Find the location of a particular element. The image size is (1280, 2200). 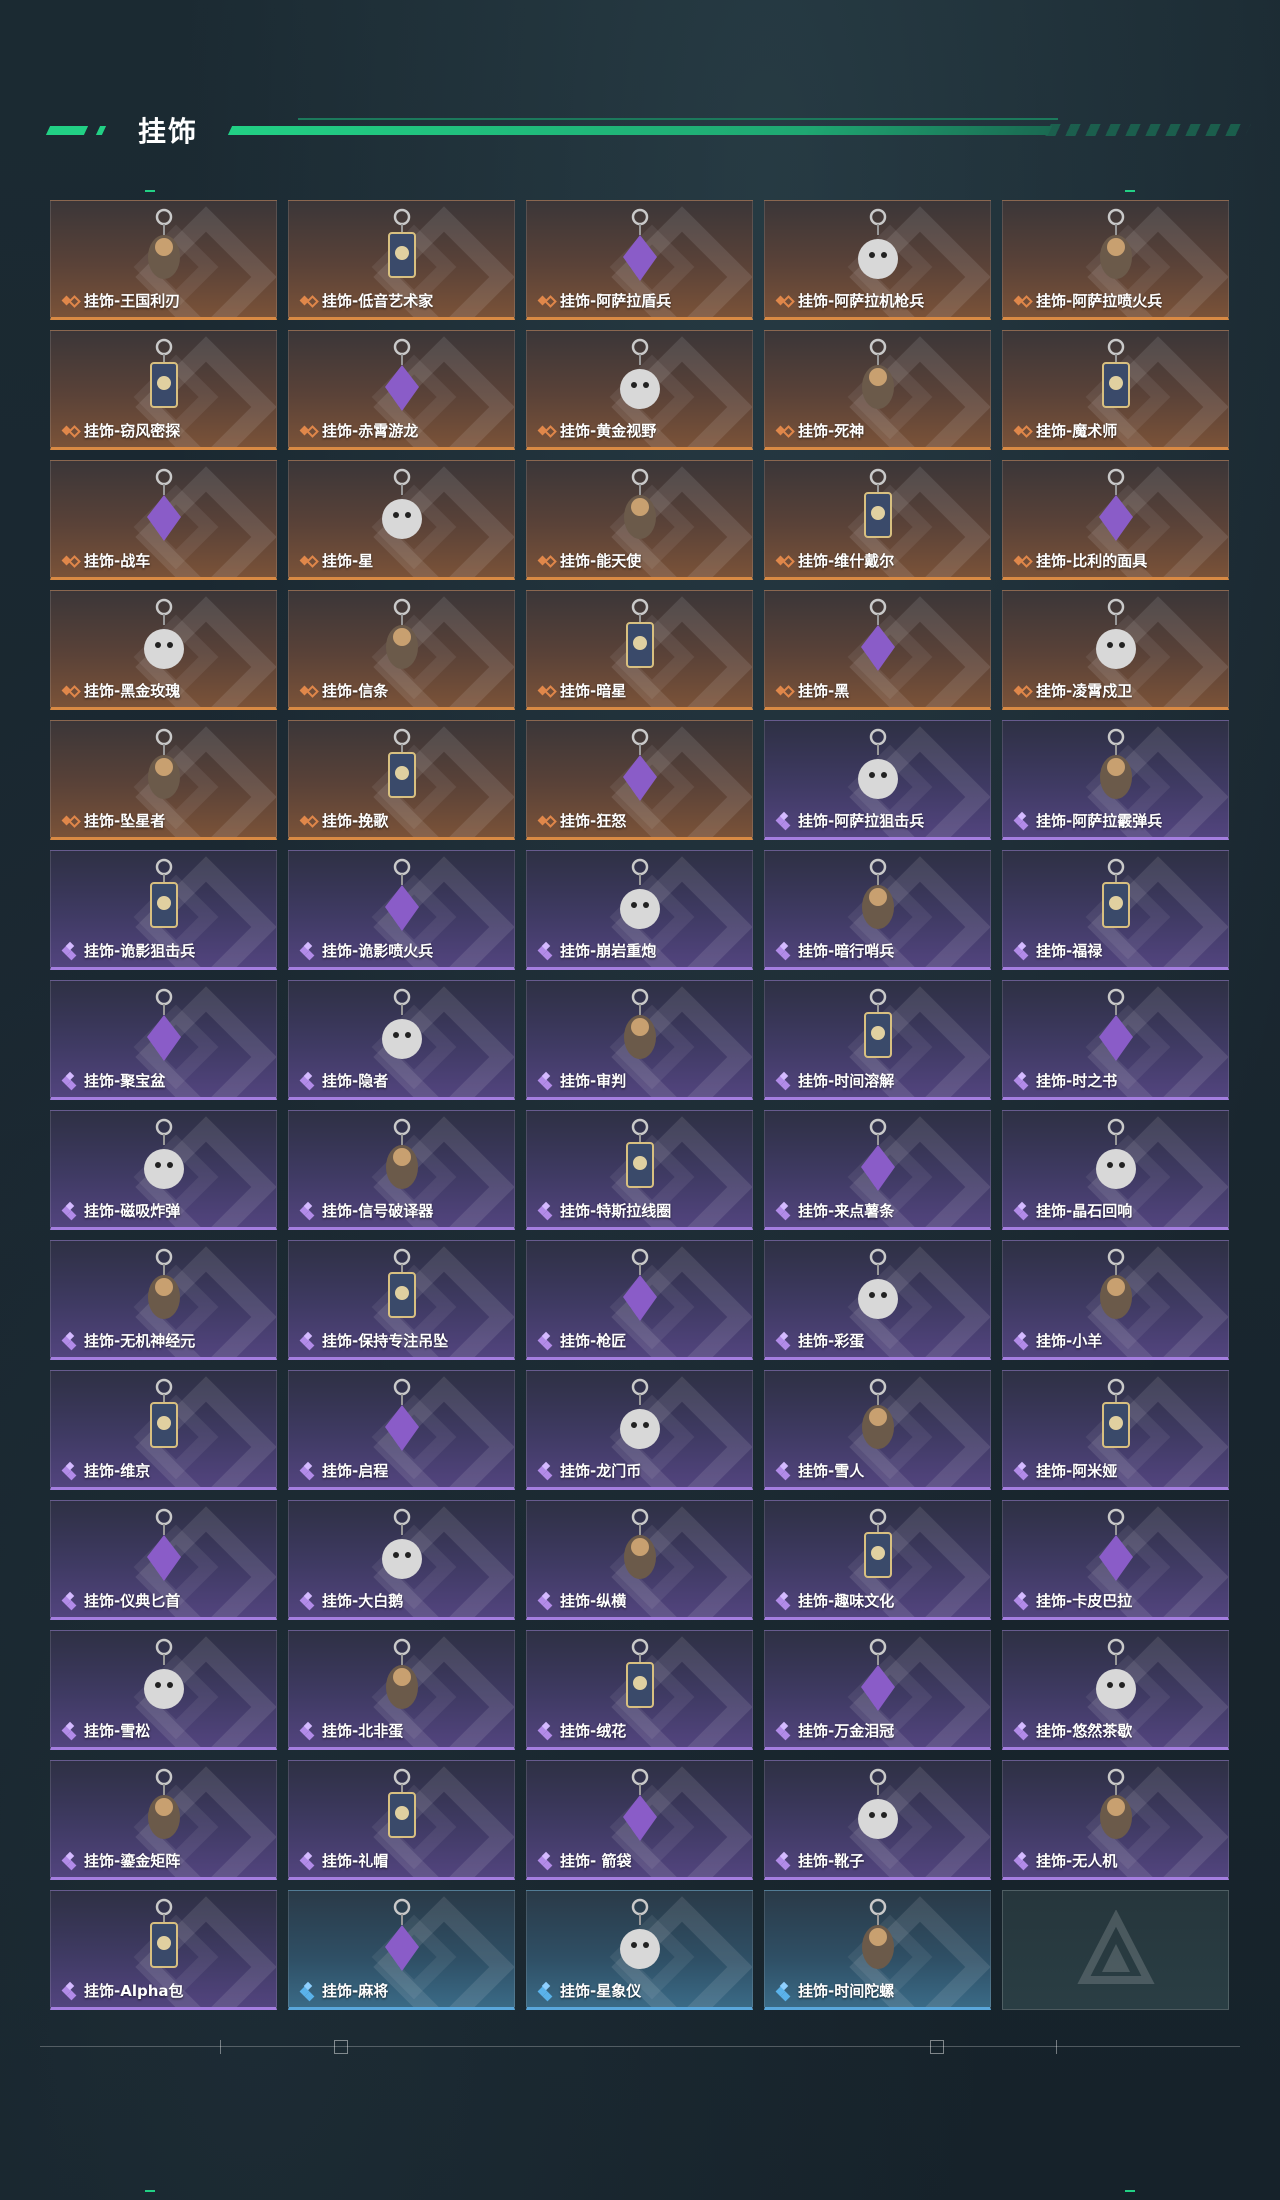

charm-card: 挂饰-鎏金矩阵 is located at coordinates (163, 1820).